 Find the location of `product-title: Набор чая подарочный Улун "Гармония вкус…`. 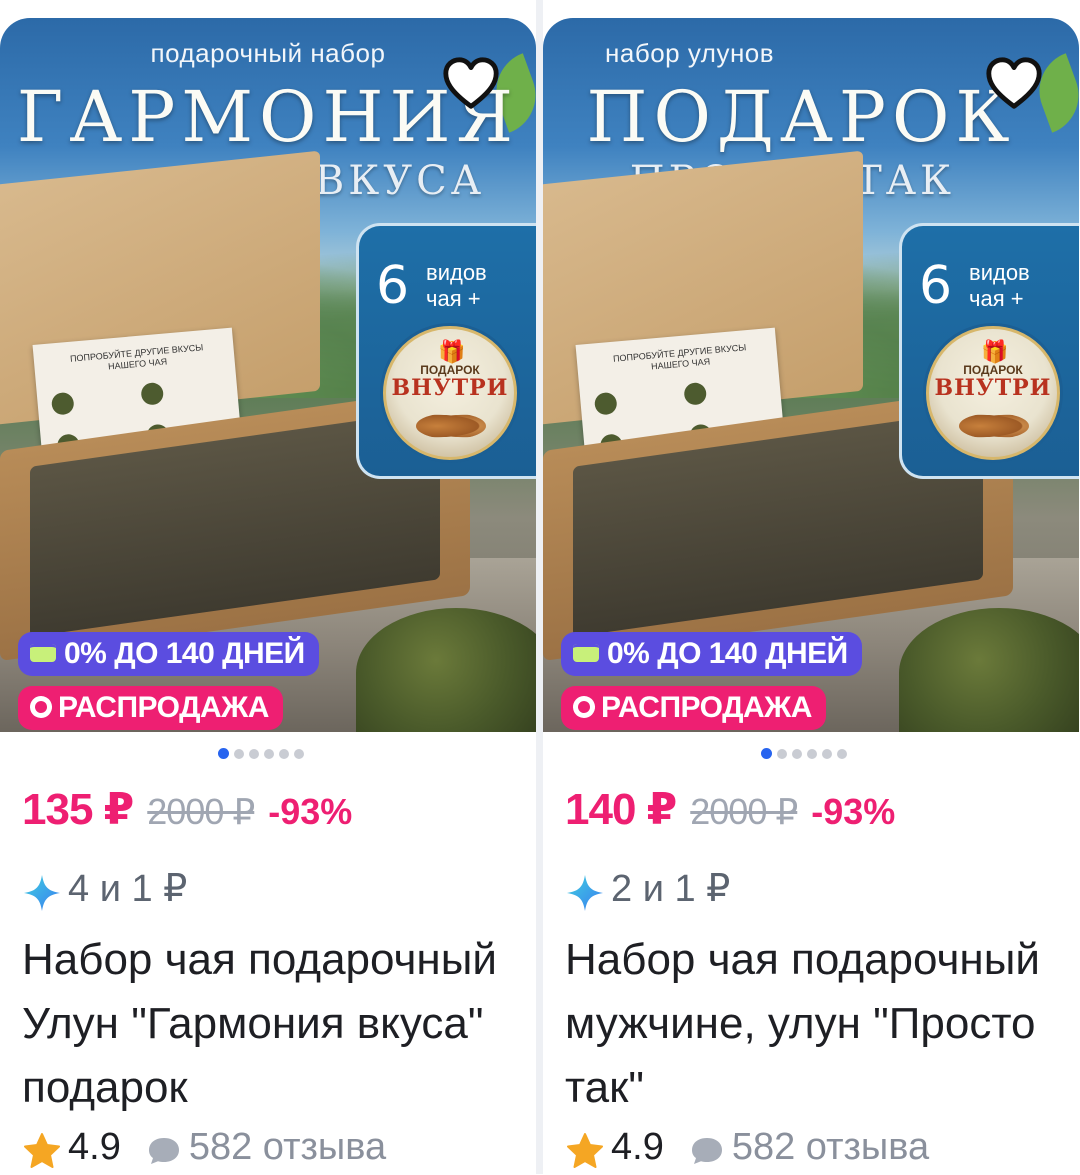

product-title: Набор чая подарочный Улун "Гармония вкус… is located at coordinates (272, 1024).